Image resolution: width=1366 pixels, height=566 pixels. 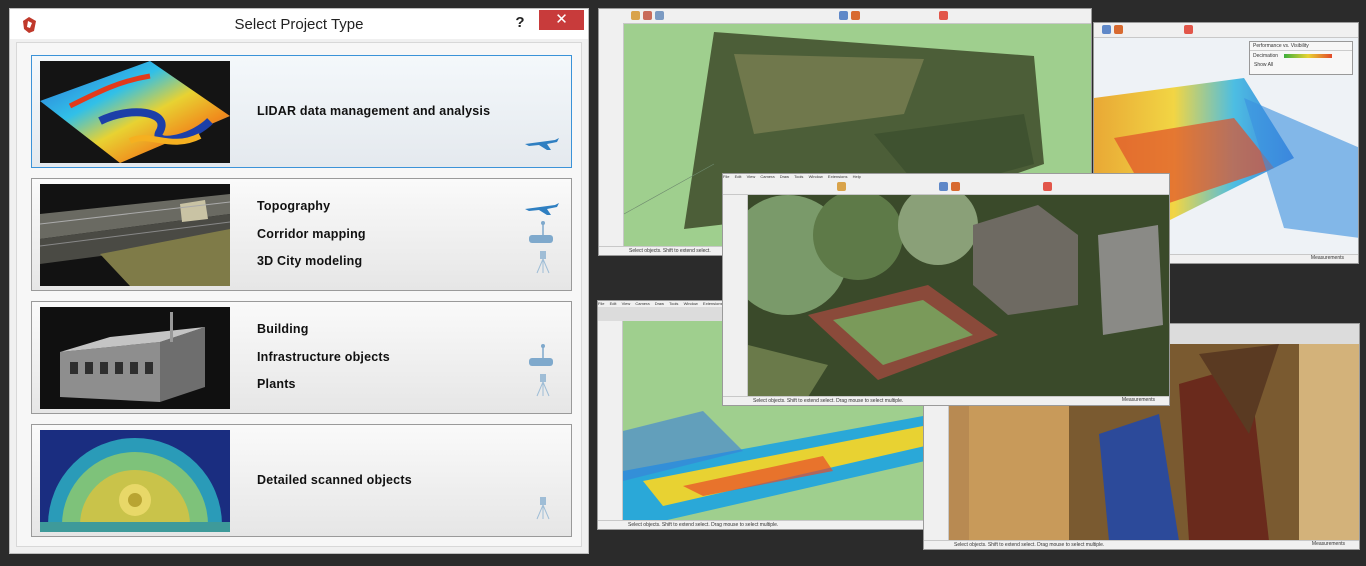 I want to click on project-type-label: LIDAR data management and analysis, so click(x=374, y=110).